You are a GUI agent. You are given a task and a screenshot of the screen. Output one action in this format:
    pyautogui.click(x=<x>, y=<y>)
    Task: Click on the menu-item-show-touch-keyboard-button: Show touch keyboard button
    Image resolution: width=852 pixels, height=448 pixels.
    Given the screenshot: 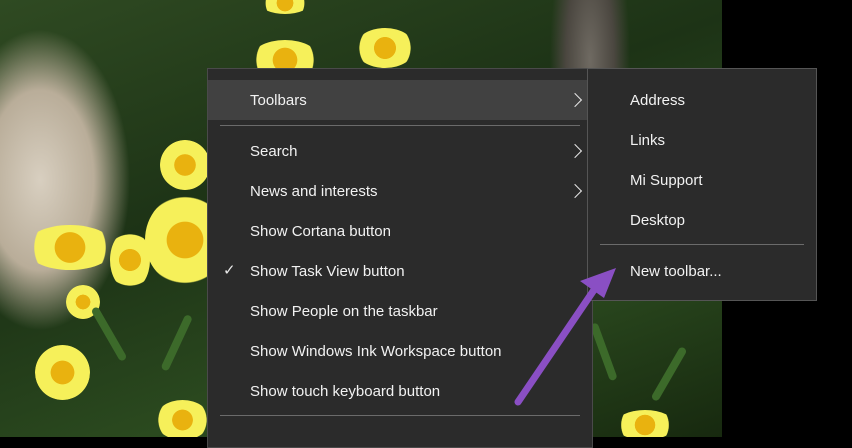 What is the action you would take?
    pyautogui.click(x=400, y=391)
    